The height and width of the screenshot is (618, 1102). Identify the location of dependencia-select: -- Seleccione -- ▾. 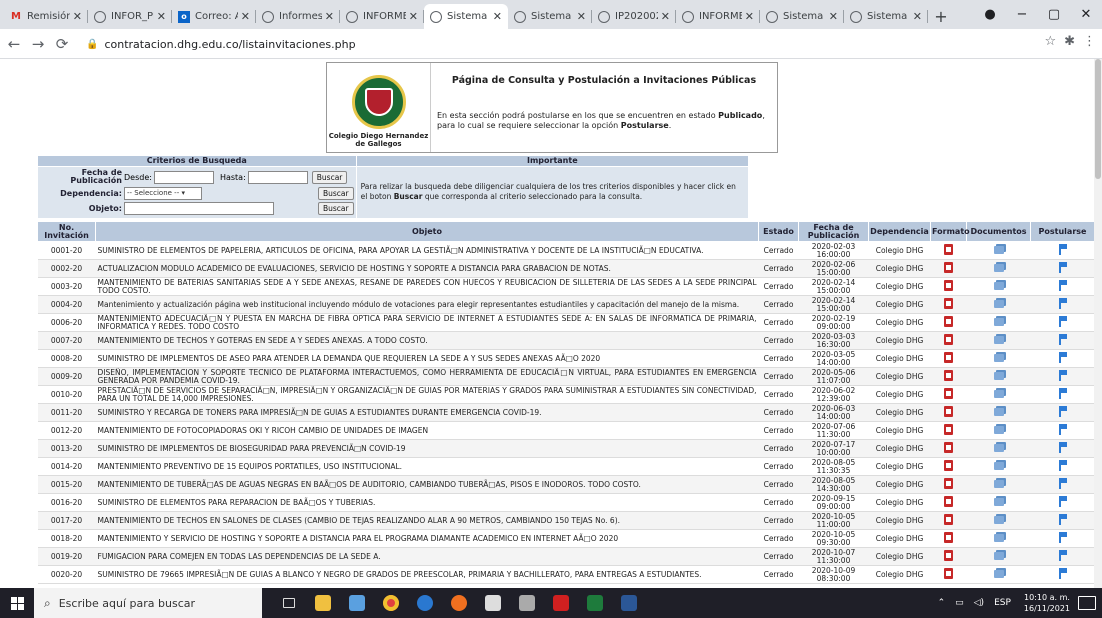
(163, 194).